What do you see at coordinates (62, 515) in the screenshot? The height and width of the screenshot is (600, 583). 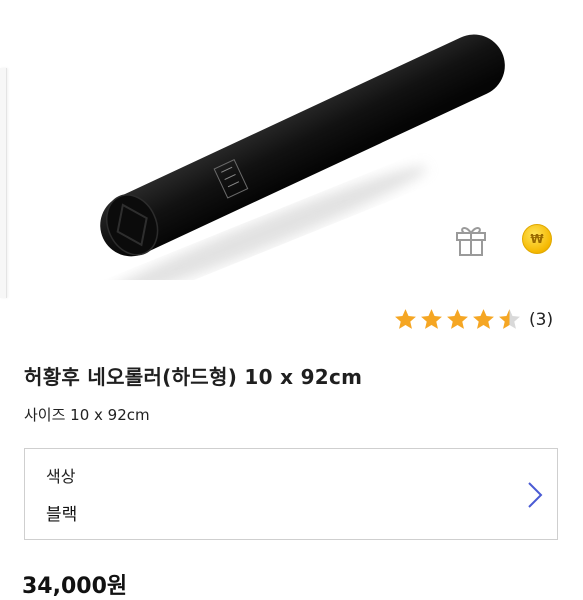 I see `option-value: 블랙` at bounding box center [62, 515].